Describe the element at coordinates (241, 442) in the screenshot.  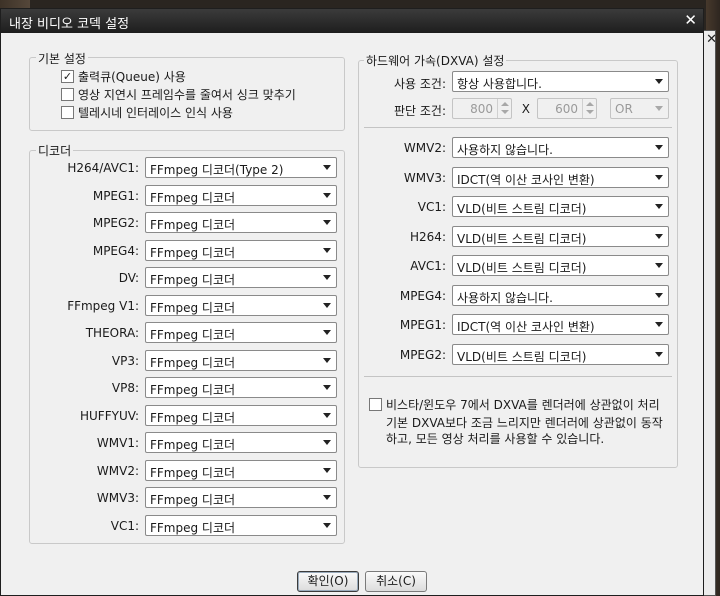
I see `decoder-select-wmv1: FFmpeg 디코더` at that location.